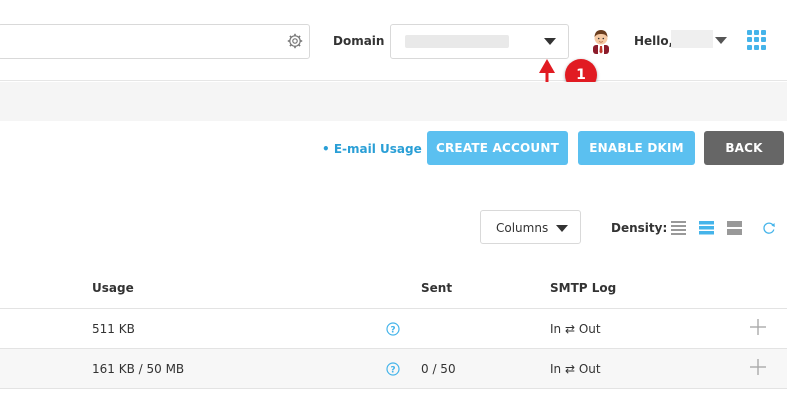  I want to click on columns-dropdown: Columns, so click(530, 227).